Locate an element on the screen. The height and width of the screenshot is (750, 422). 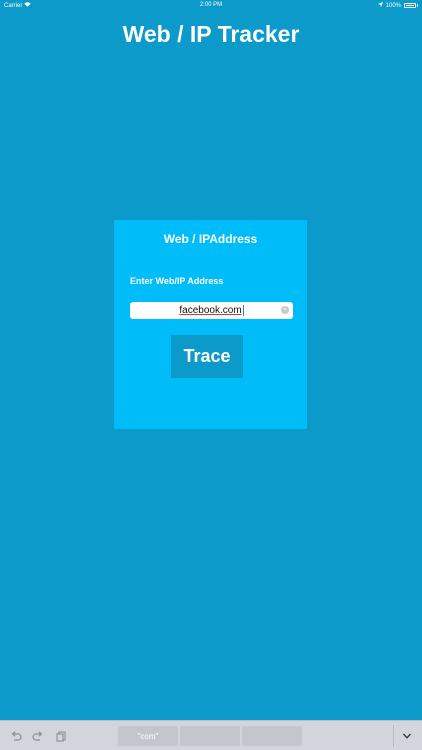
trace-button: Trace is located at coordinates (207, 356).